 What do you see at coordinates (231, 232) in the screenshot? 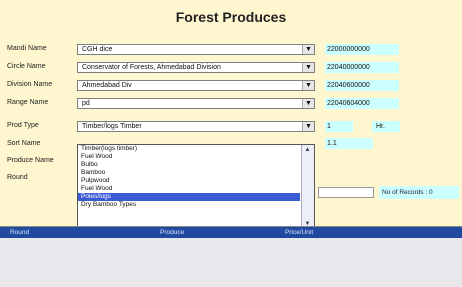
I see `grid-header: Round Produce Price/Unit` at bounding box center [231, 232].